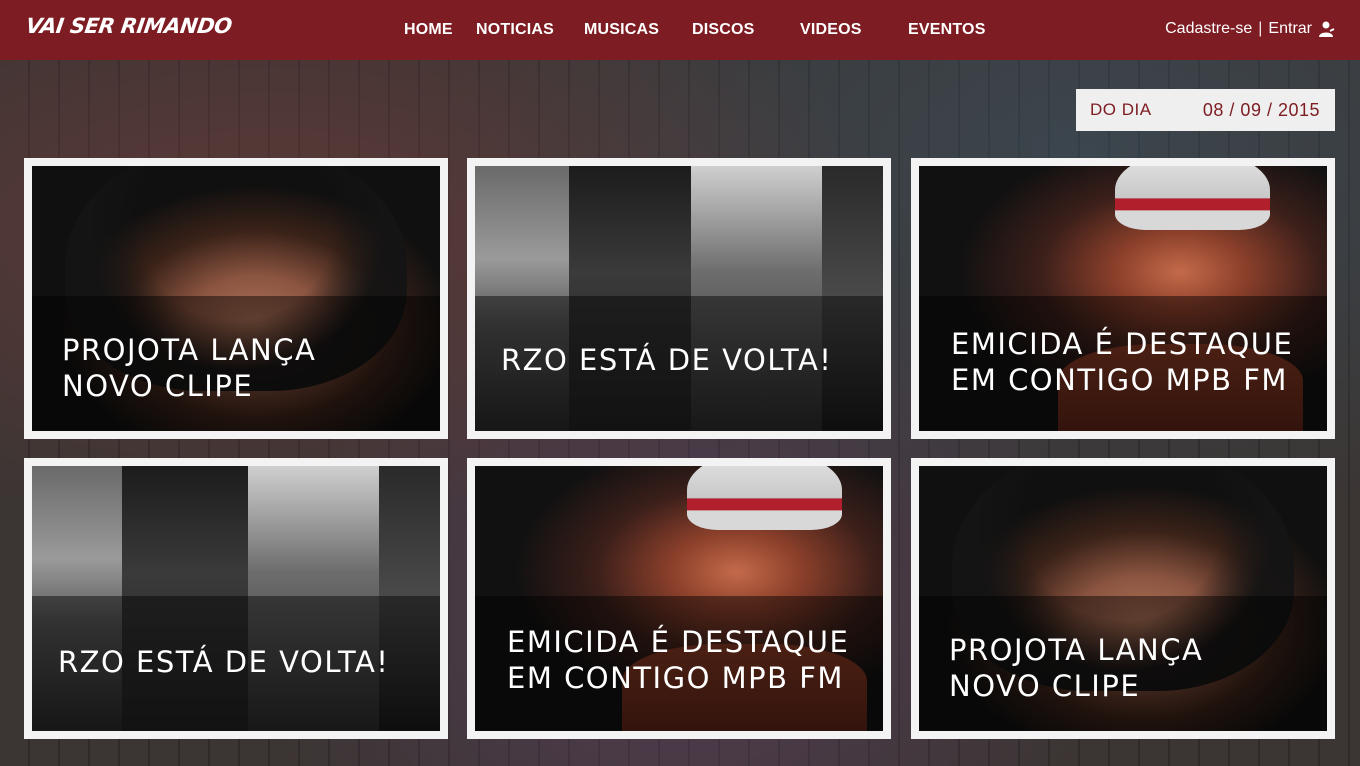 This screenshot has height=766, width=1360. I want to click on nav-discos: DISCOS, so click(723, 30).